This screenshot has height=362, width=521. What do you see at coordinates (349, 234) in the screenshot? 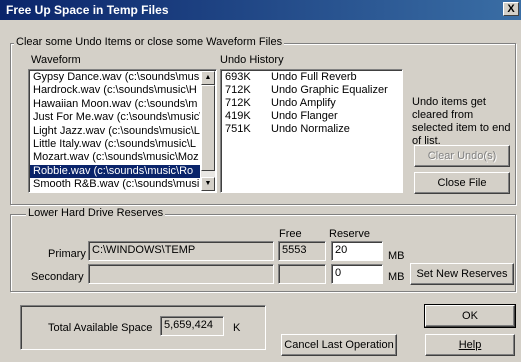
I see `reserve-header: Reserve` at bounding box center [349, 234].